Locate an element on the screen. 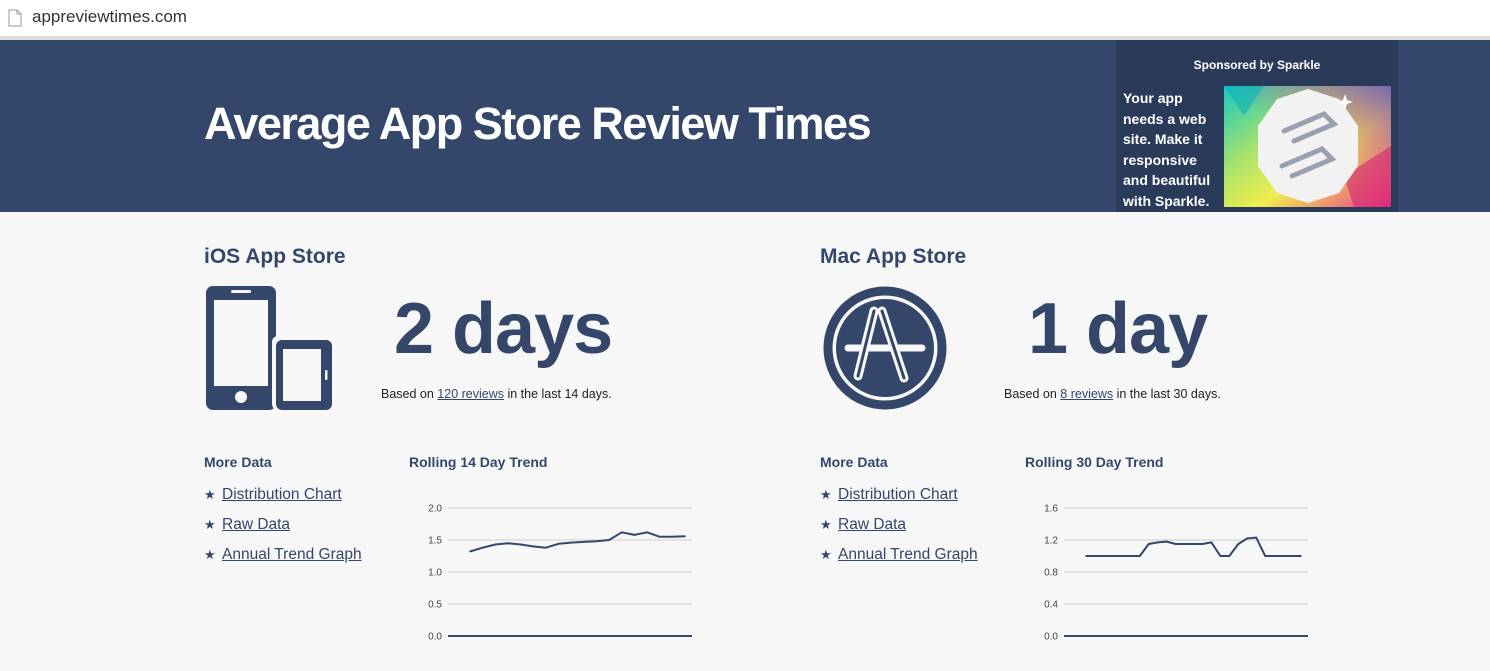 Image resolution: width=1490 pixels, height=671 pixels. ios-raw-data-link: Raw Data is located at coordinates (256, 524).